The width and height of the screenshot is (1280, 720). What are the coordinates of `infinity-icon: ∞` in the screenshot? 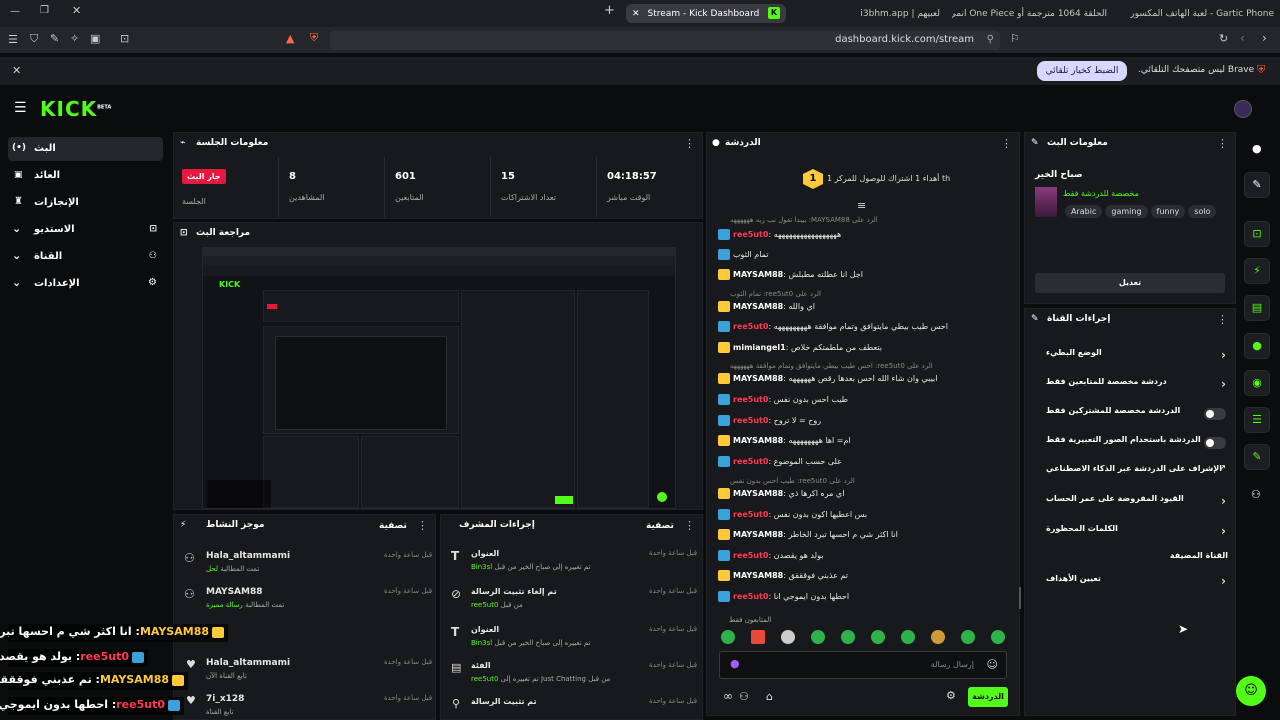 It's located at (728, 696).